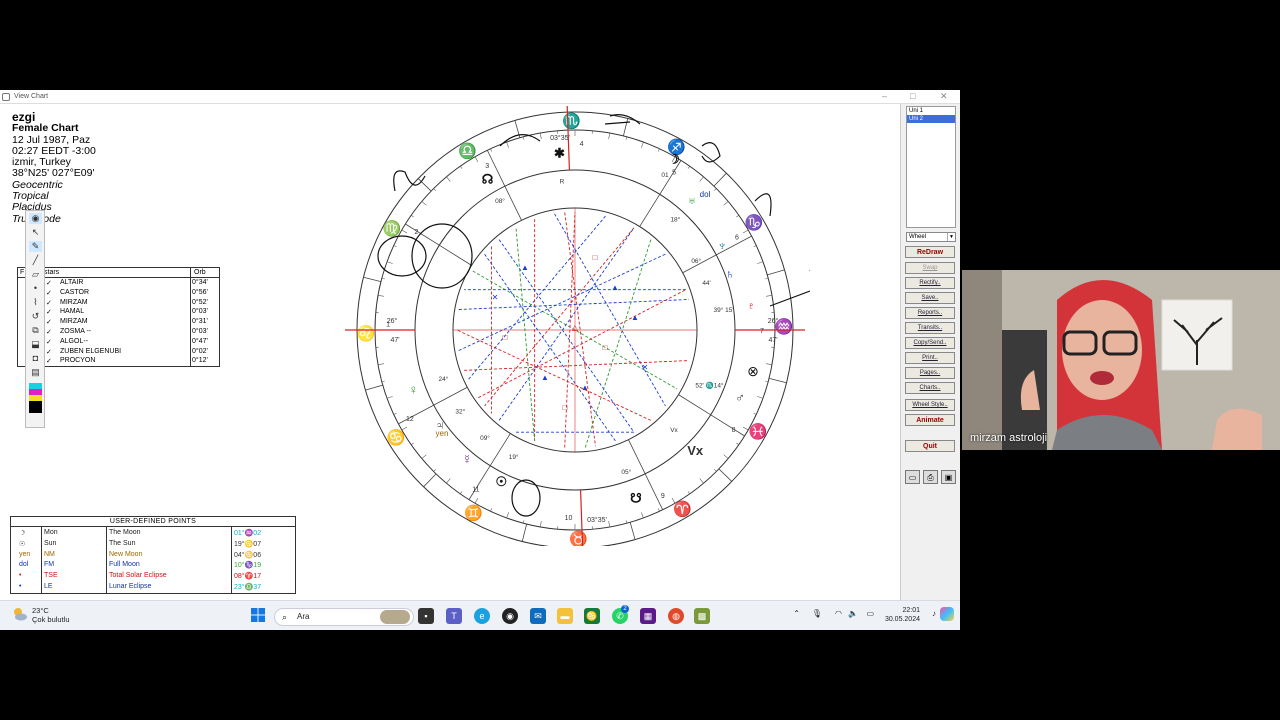  Describe the element at coordinates (934, 613) in the screenshot. I see `notification-bell-icon: ♪` at that location.